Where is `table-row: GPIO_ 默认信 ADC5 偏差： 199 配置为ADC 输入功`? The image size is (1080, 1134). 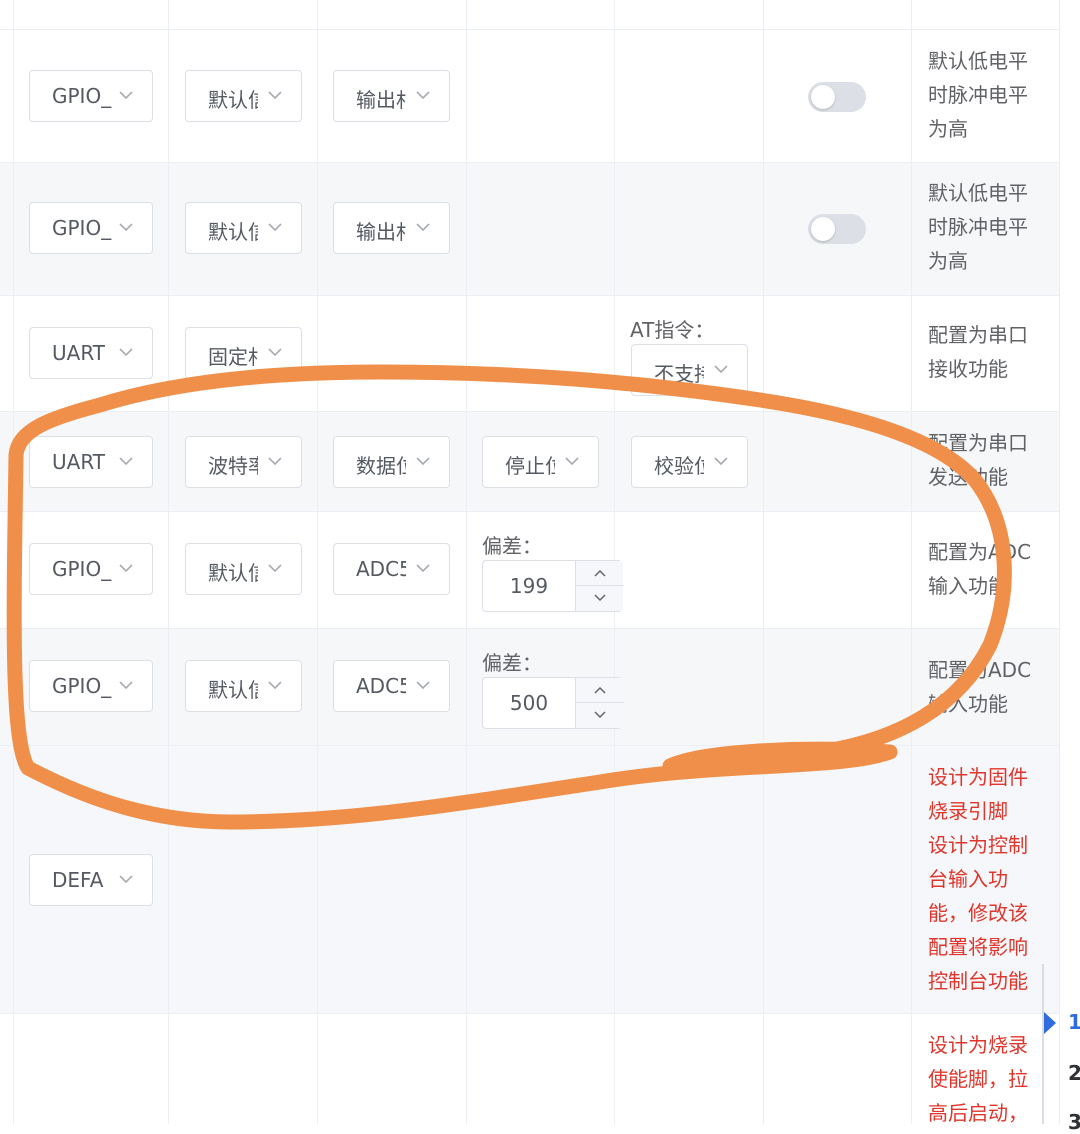
table-row: GPIO_ 默认信 ADC5 偏差： 199 配置为ADC 输入功 is located at coordinates (530, 570).